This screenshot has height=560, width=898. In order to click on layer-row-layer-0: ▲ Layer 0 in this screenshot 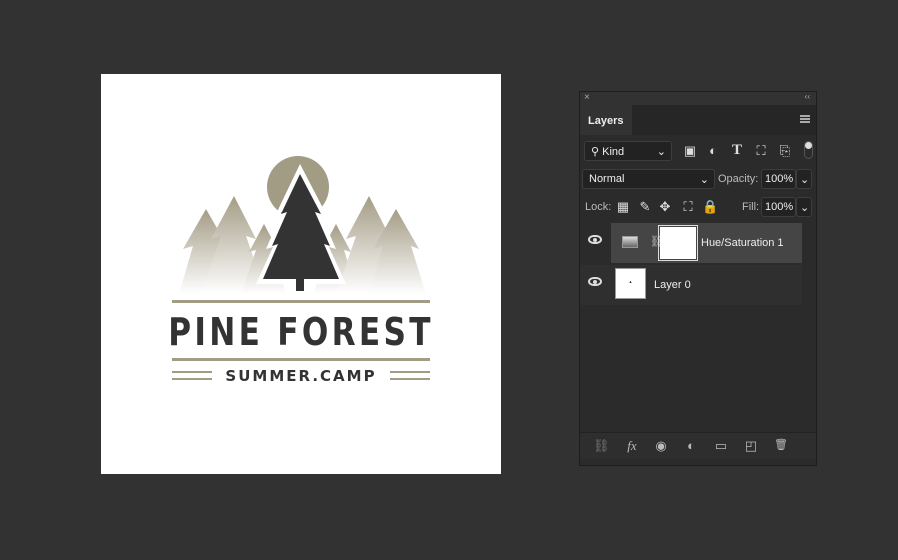, I will do `click(691, 285)`.